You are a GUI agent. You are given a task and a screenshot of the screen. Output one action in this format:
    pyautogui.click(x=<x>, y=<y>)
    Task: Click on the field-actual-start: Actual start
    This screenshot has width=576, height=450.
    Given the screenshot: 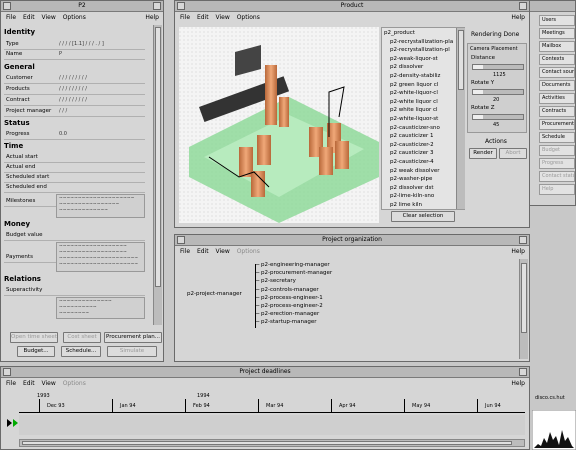 What is the action you would take?
    pyautogui.click(x=74, y=158)
    